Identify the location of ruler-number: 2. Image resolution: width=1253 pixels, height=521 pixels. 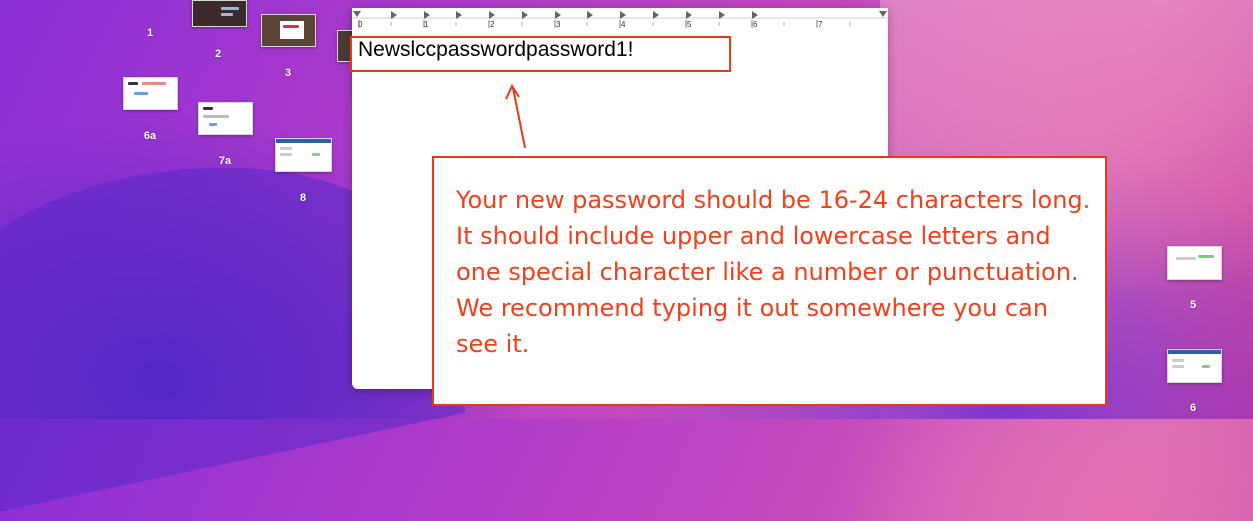
(492, 24).